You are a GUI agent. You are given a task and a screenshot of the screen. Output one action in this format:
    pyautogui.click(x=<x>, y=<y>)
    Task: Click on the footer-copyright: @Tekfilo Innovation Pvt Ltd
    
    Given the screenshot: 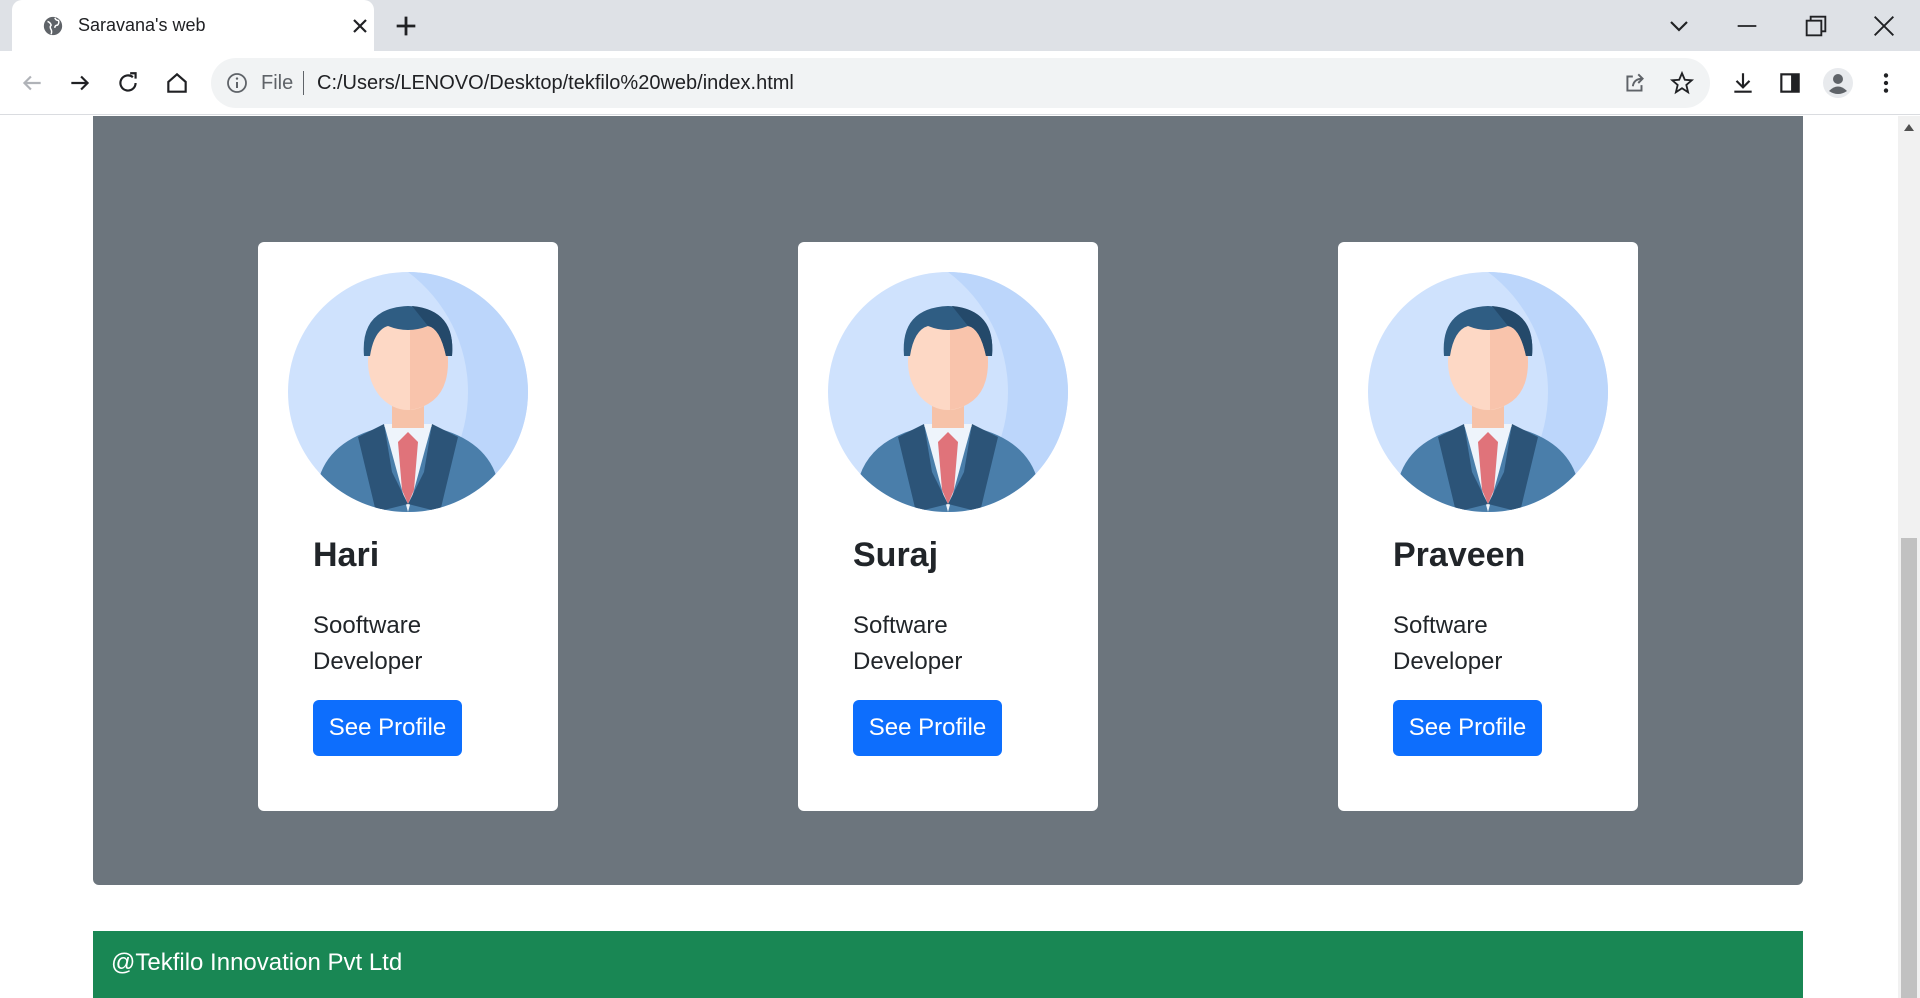 What is the action you would take?
    pyautogui.click(x=257, y=962)
    